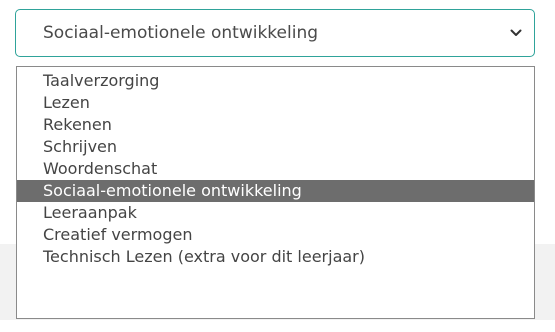  Describe the element at coordinates (275, 125) in the screenshot. I see `option-rekenen: Rekenen` at that location.